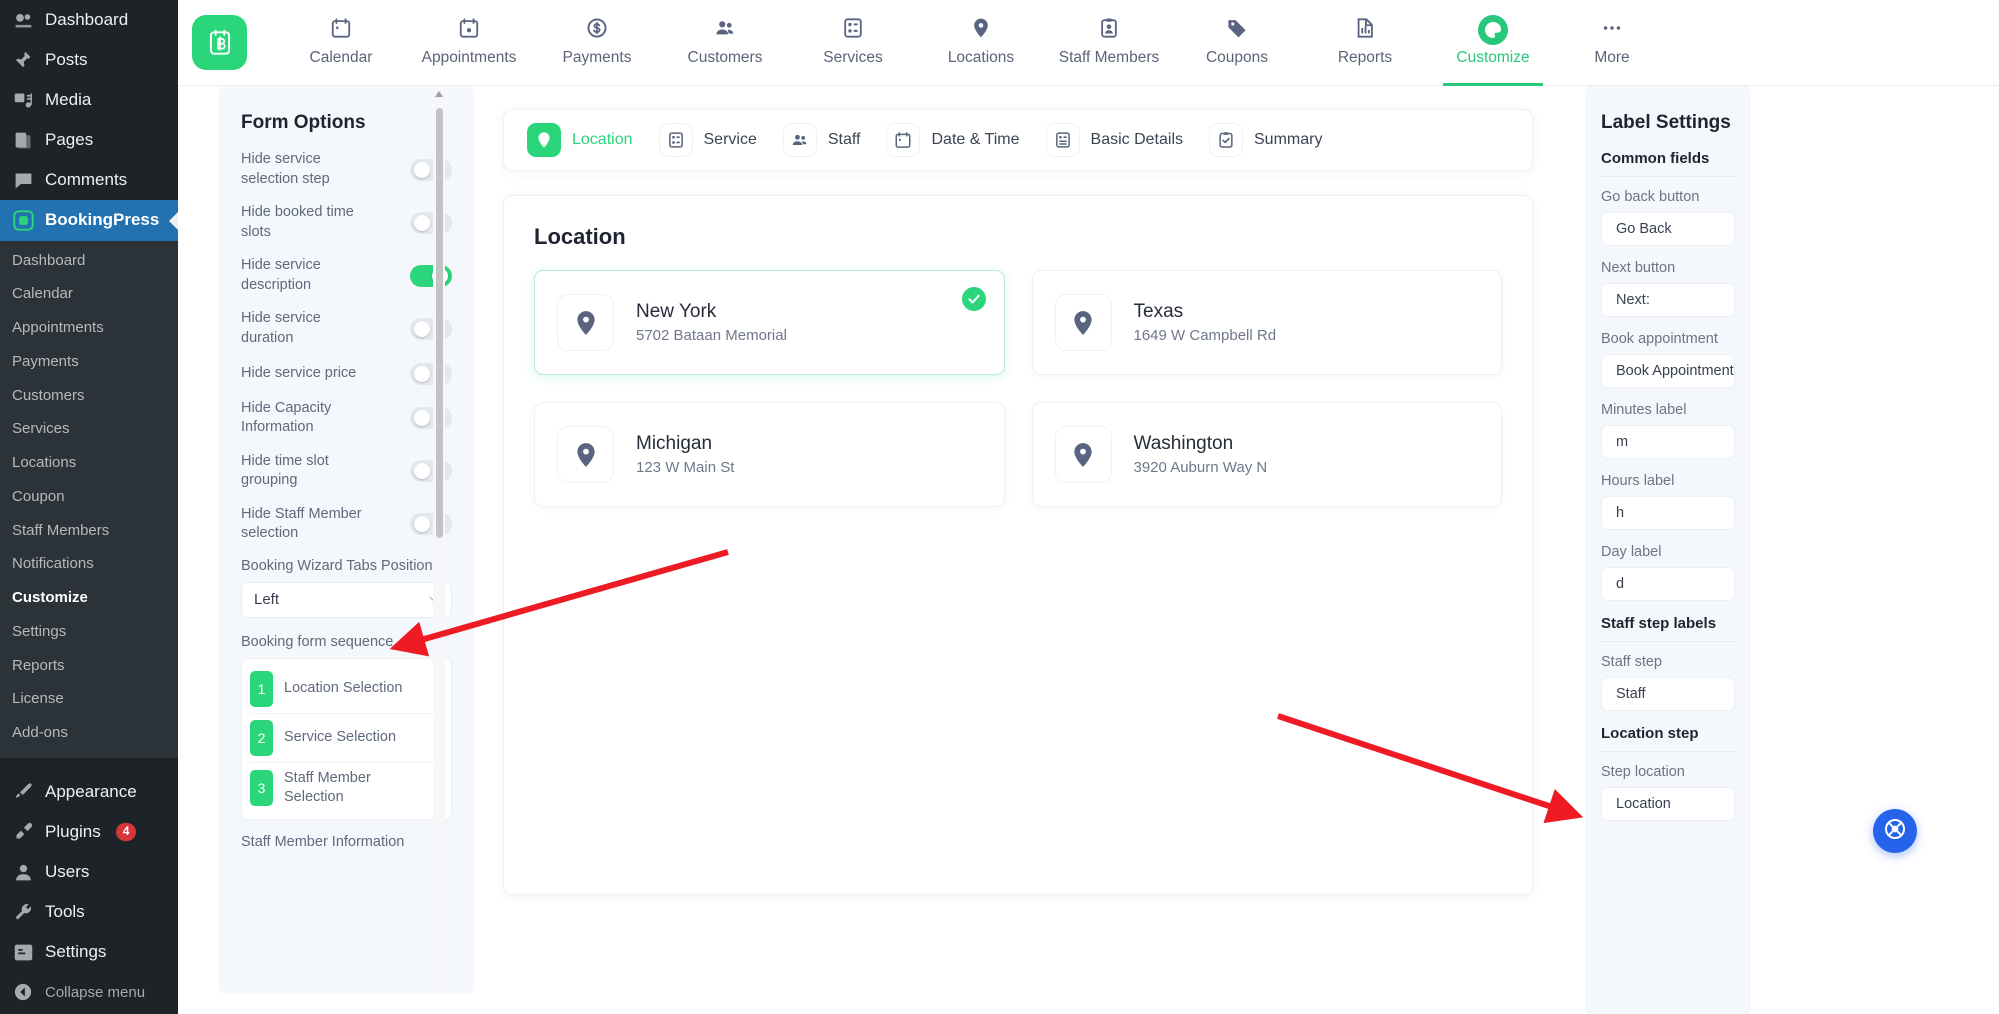 This screenshot has width=1999, height=1014. What do you see at coordinates (769, 454) in the screenshot?
I see `location-card-michigan: Michigan 123 W Main St` at bounding box center [769, 454].